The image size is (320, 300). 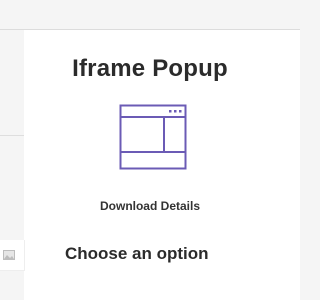 I want to click on image-placeholder-icon, so click(x=9, y=255).